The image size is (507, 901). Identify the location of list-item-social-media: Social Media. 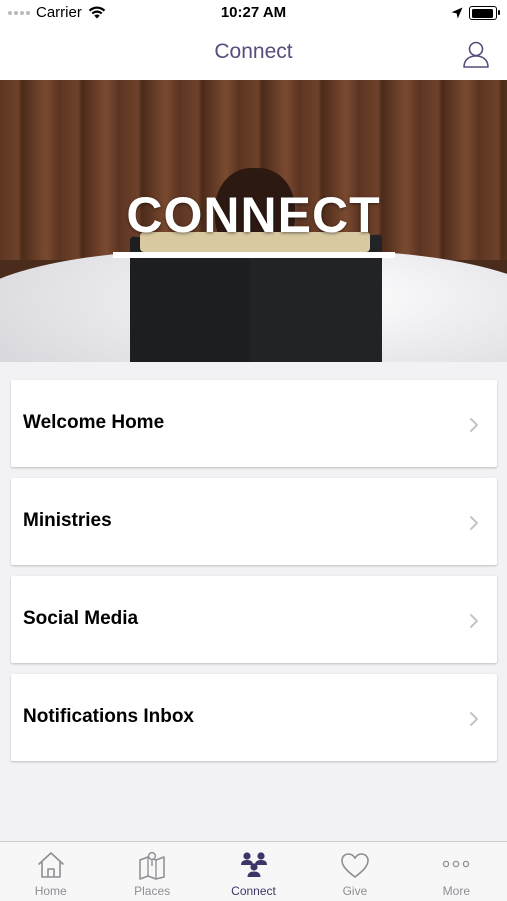
(254, 619).